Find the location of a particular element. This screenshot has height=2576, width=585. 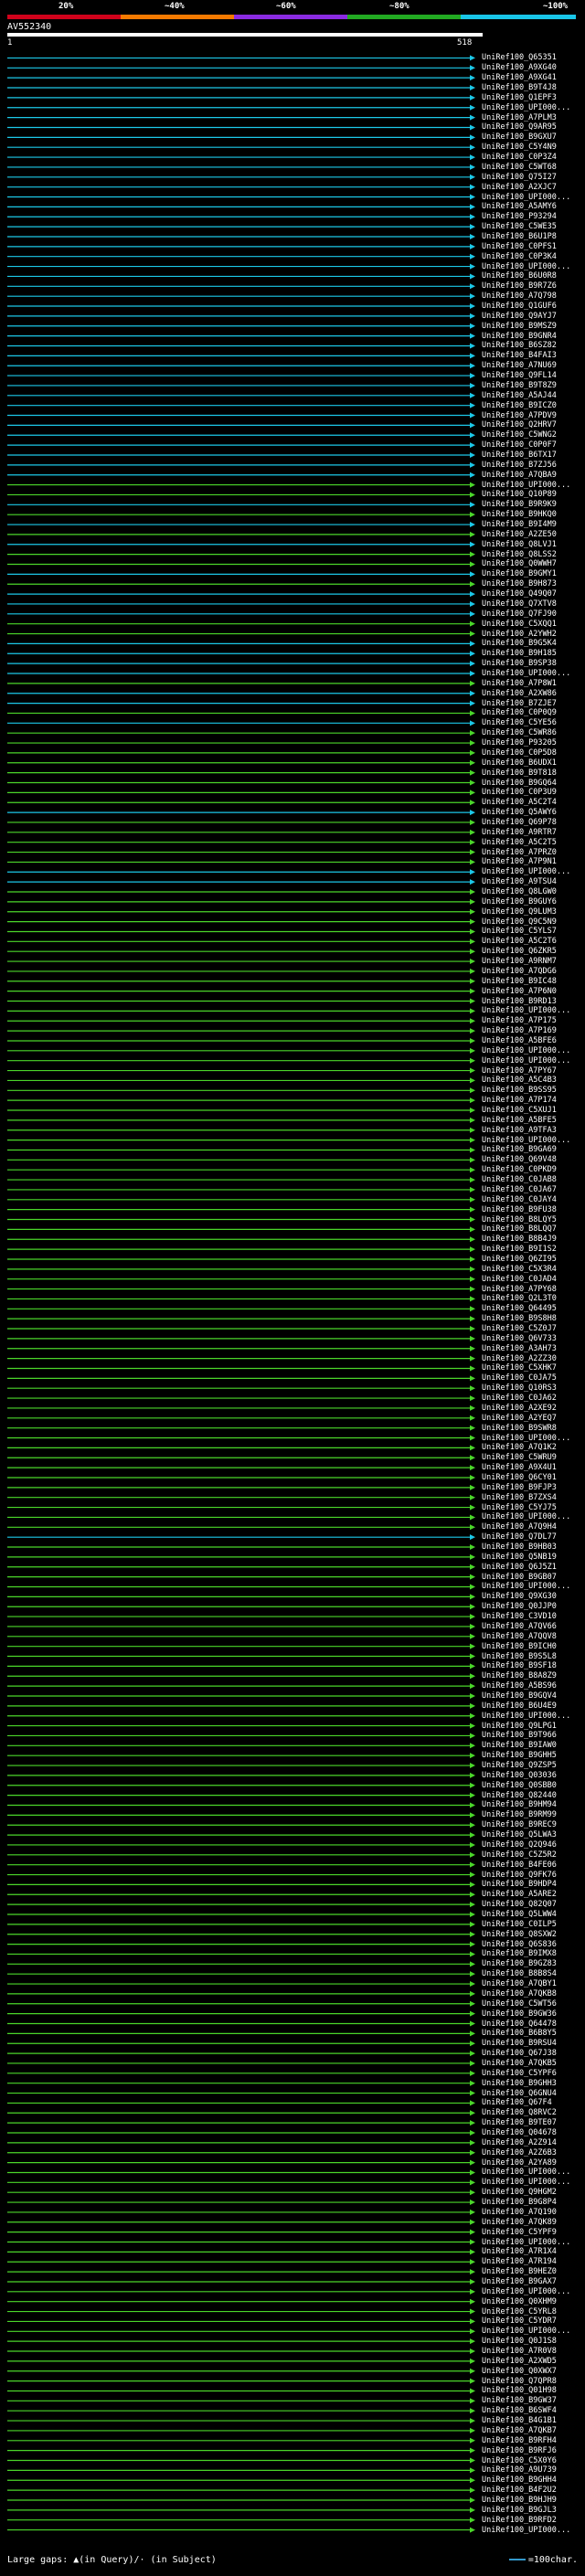

hit-label: UniRef100_B9RFH4 is located at coordinates (519, 2440).